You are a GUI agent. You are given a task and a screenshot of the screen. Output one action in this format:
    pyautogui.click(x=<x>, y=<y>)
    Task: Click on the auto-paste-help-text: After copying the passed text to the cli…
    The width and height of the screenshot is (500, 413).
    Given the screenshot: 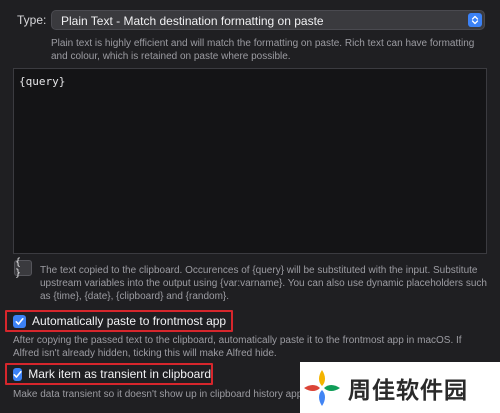 What is the action you would take?
    pyautogui.click(x=237, y=347)
    